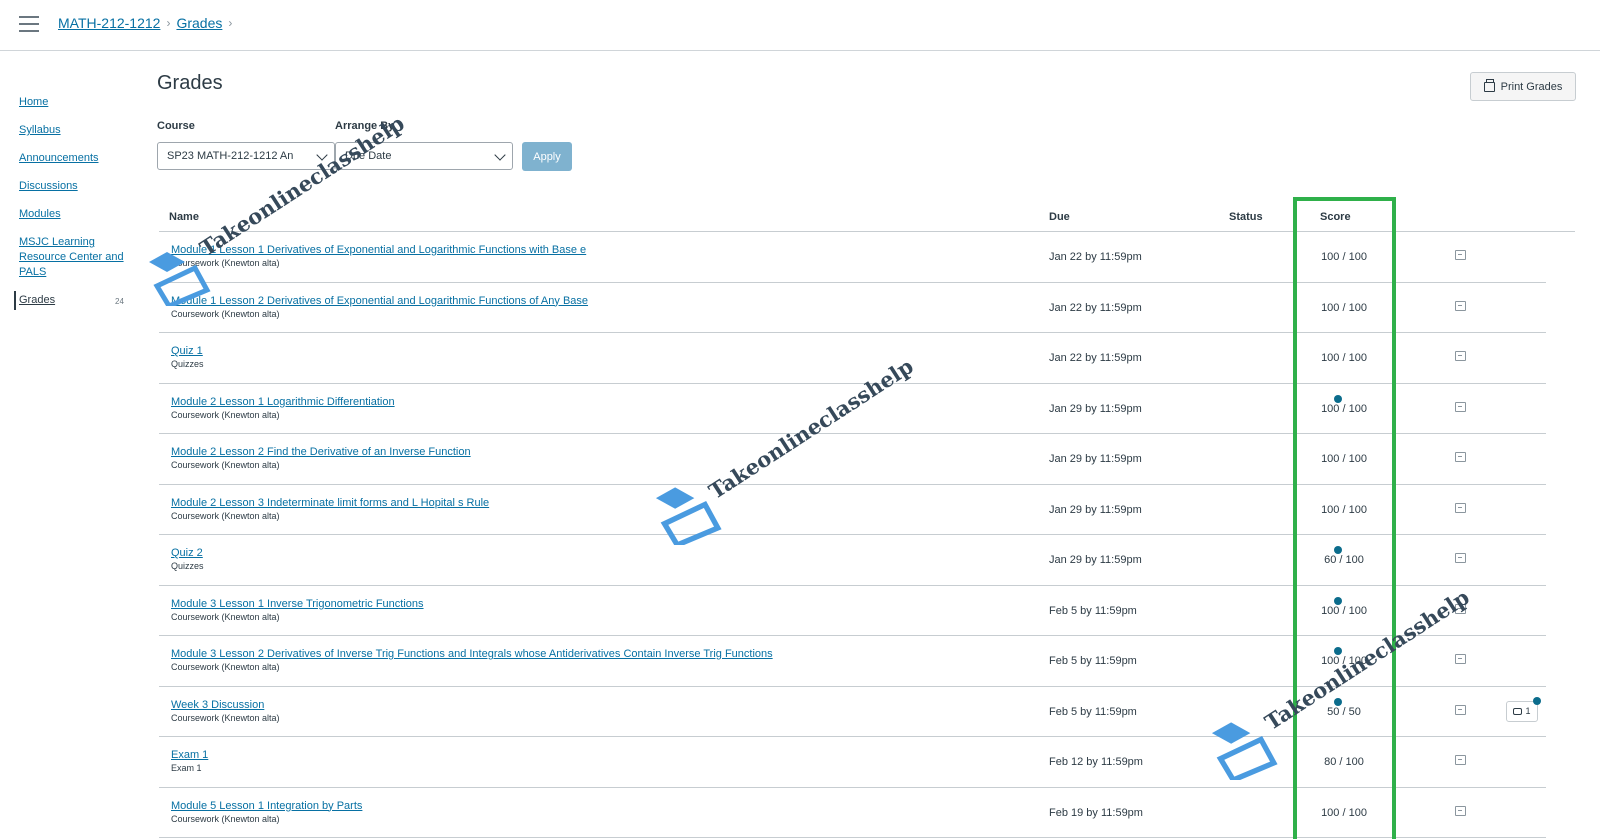 The height and width of the screenshot is (839, 1600). I want to click on breadcrumb-grades-link: Grades, so click(199, 23).